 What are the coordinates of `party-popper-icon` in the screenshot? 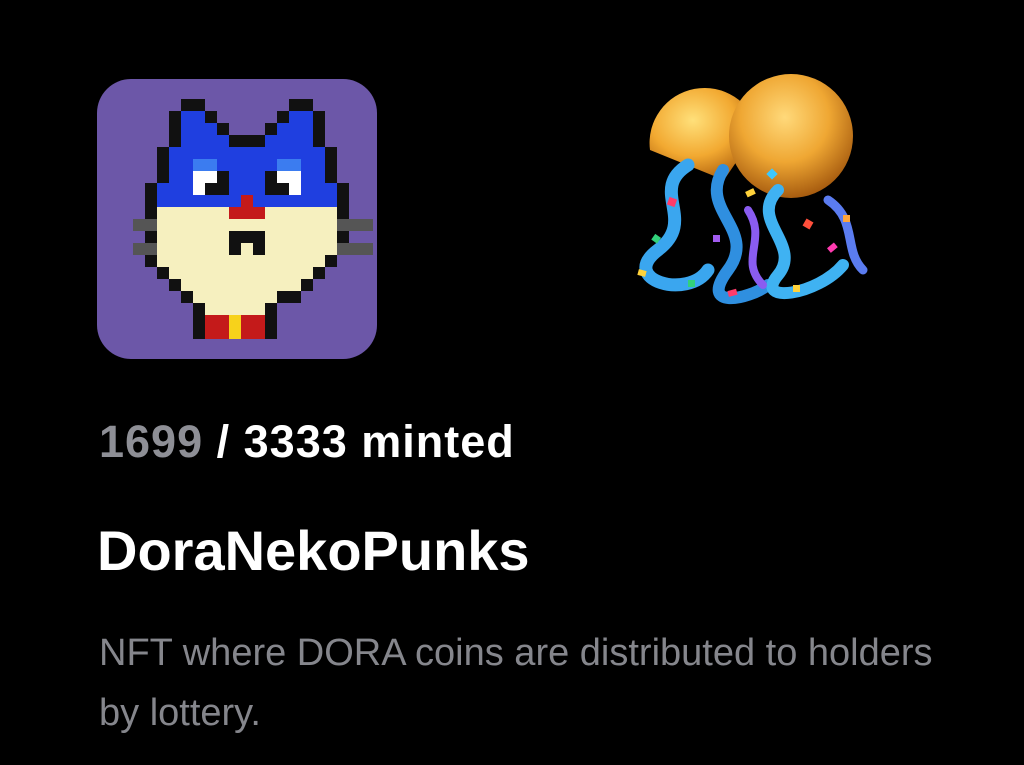 It's located at (748, 190).